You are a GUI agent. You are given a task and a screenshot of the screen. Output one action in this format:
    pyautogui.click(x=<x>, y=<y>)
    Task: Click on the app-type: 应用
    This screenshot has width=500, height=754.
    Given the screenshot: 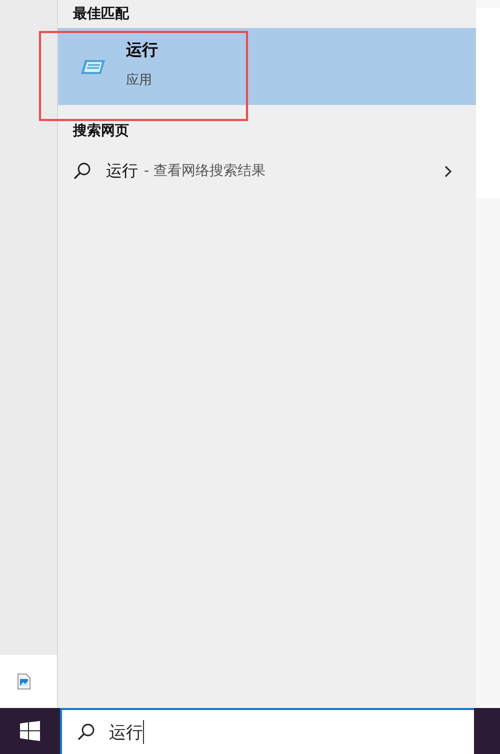 What is the action you would take?
    pyautogui.click(x=139, y=80)
    